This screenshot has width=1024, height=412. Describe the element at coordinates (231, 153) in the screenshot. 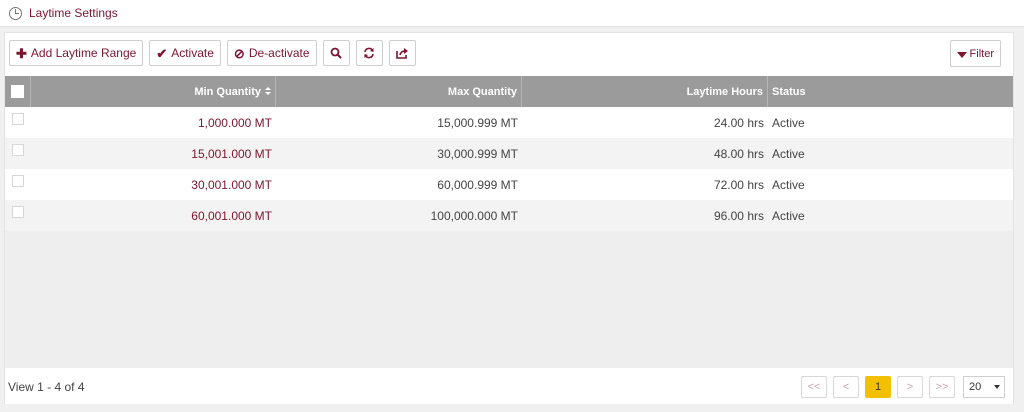

I see `min-quantity-cell: 15,001.000 MT` at that location.